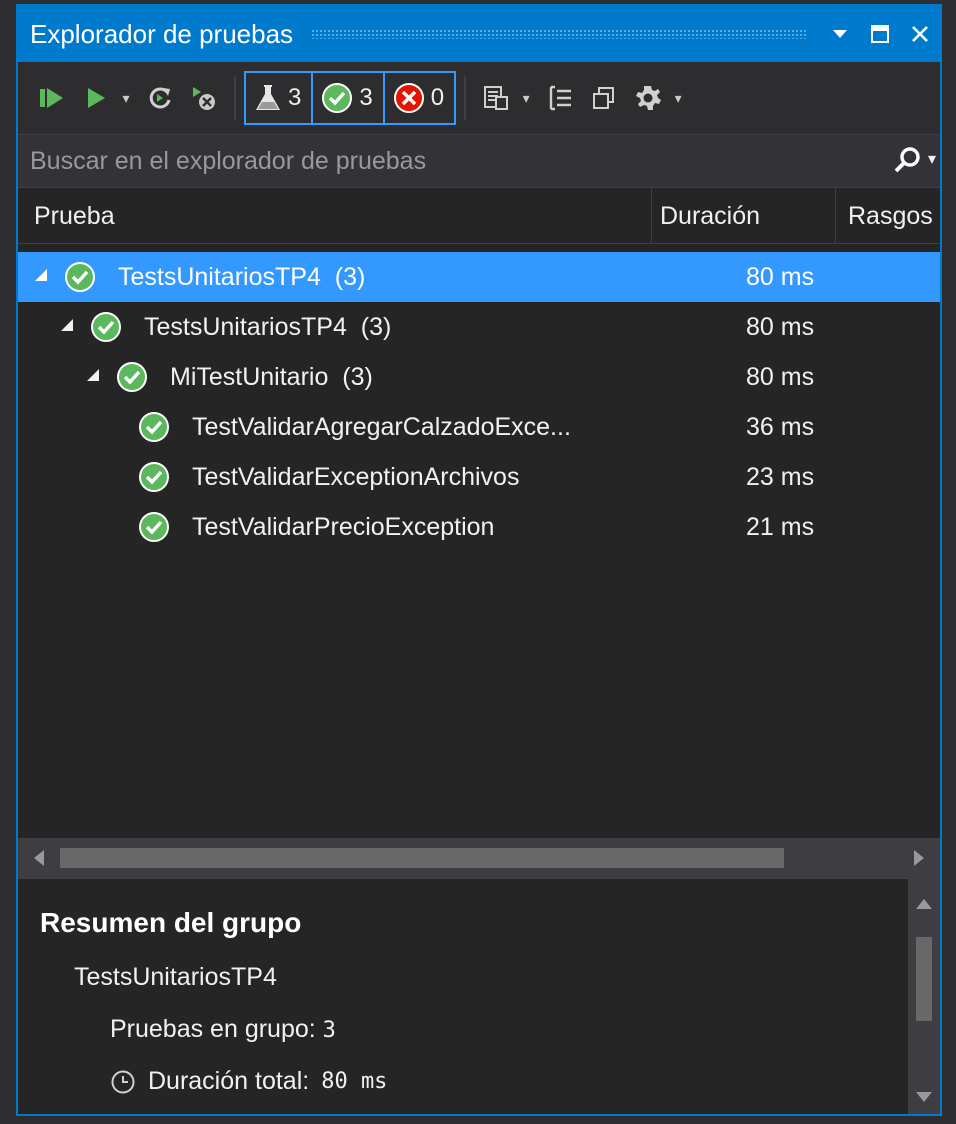  Describe the element at coordinates (526, 98) in the screenshot. I see `playlist-dropdown-icon: ▾` at that location.